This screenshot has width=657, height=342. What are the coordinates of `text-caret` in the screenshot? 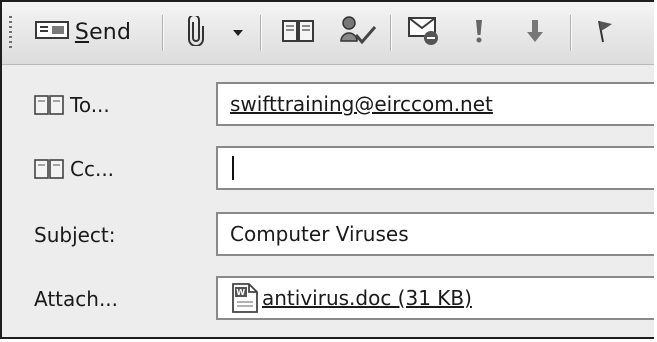 It's located at (233, 168).